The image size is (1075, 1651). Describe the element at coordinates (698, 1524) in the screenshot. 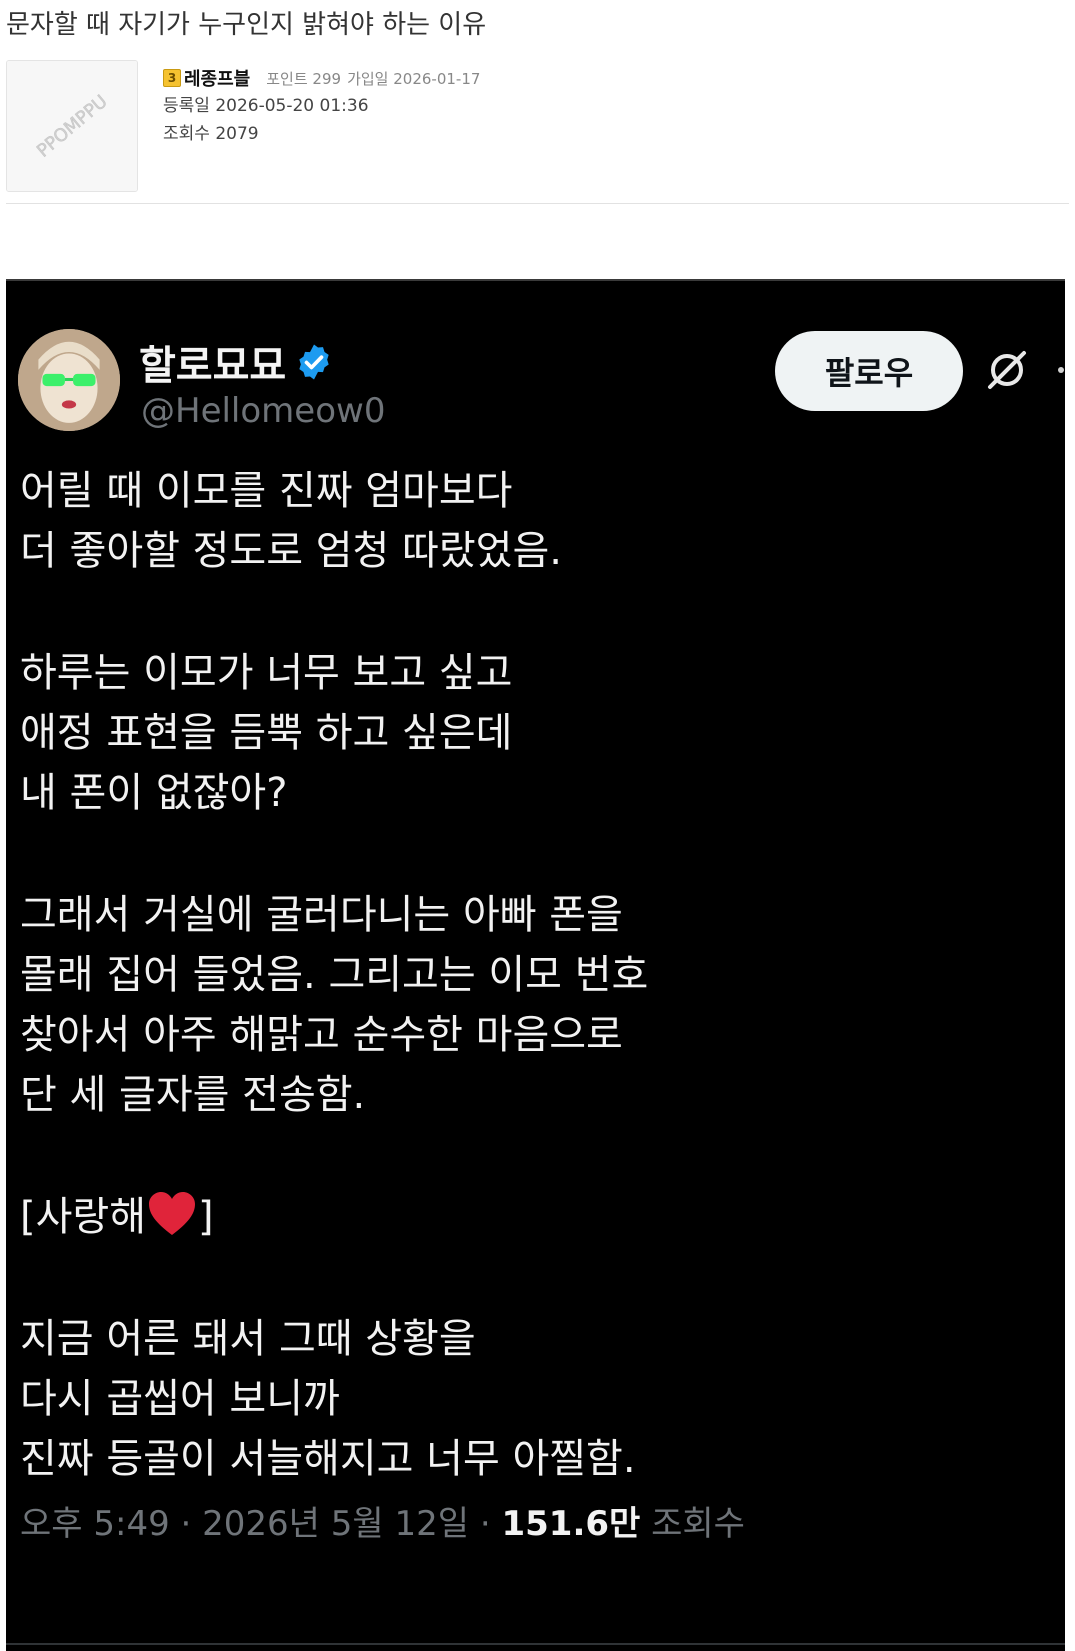

I see `tweet-views-label: 조회수` at that location.